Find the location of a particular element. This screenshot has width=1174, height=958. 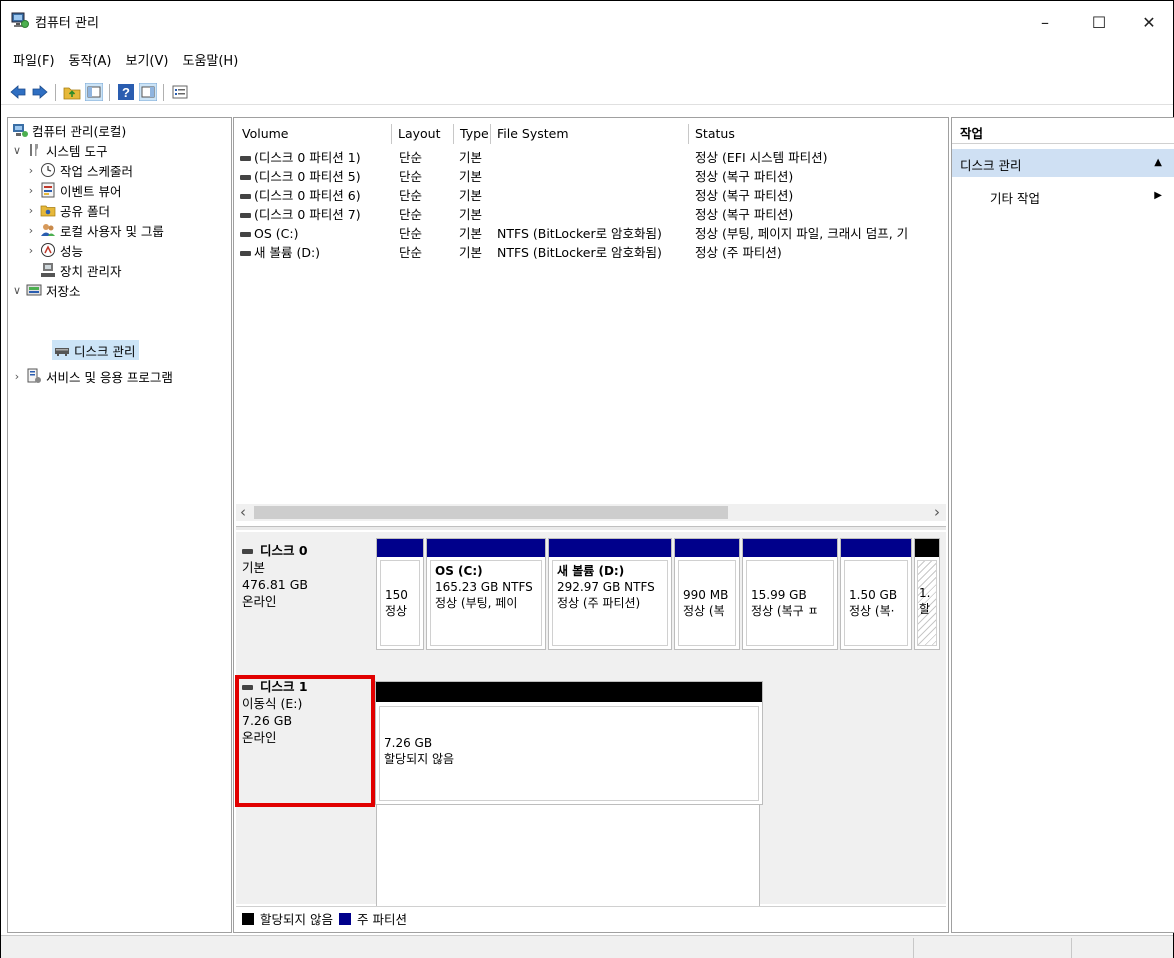

partition-recovery-1-5gb: 1.50 GB 정상 (복· is located at coordinates (876, 594).